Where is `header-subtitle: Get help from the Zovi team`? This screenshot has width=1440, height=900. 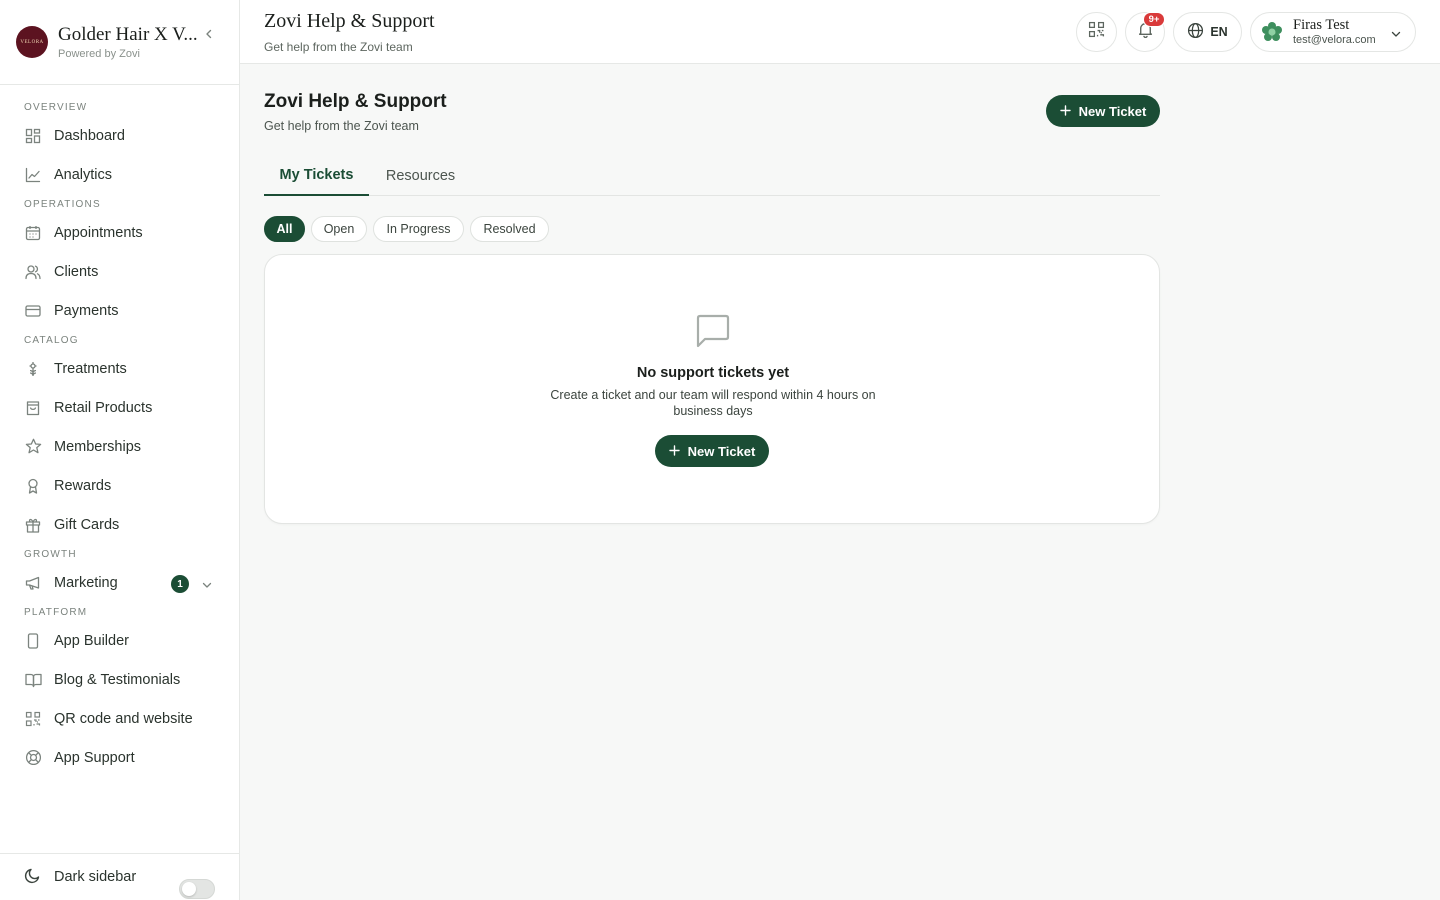 header-subtitle: Get help from the Zovi team is located at coordinates (338, 47).